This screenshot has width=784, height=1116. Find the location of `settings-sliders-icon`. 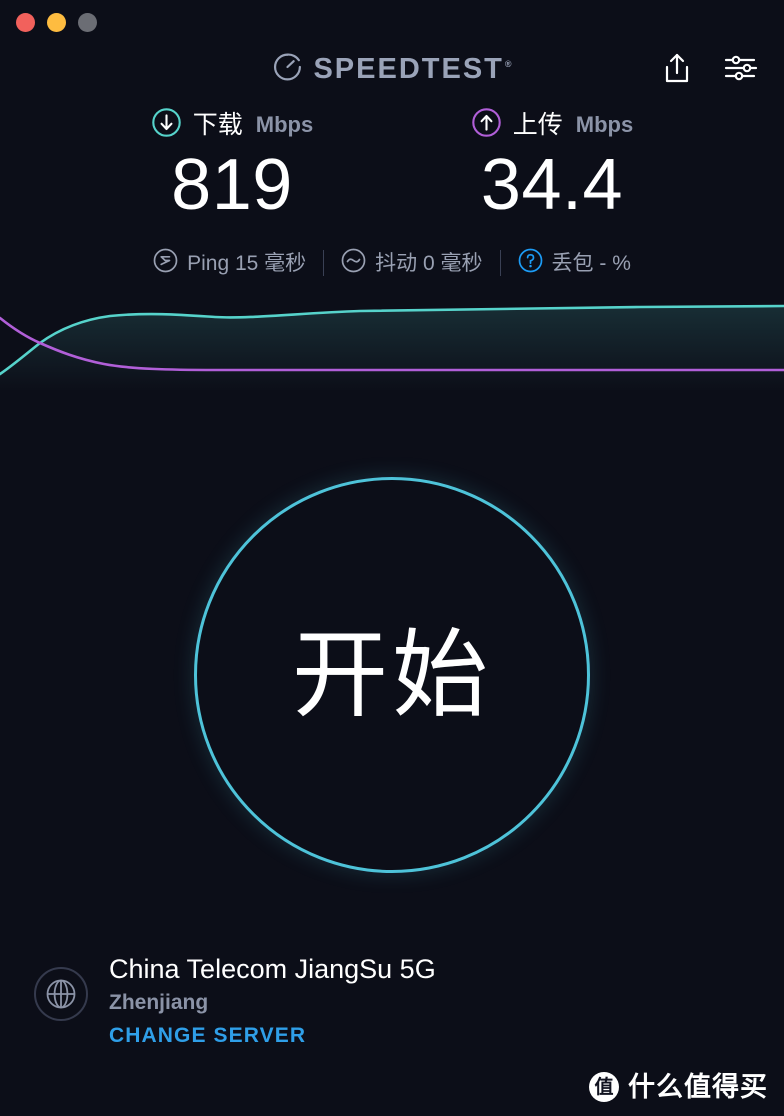

settings-sliders-icon is located at coordinates (741, 69).